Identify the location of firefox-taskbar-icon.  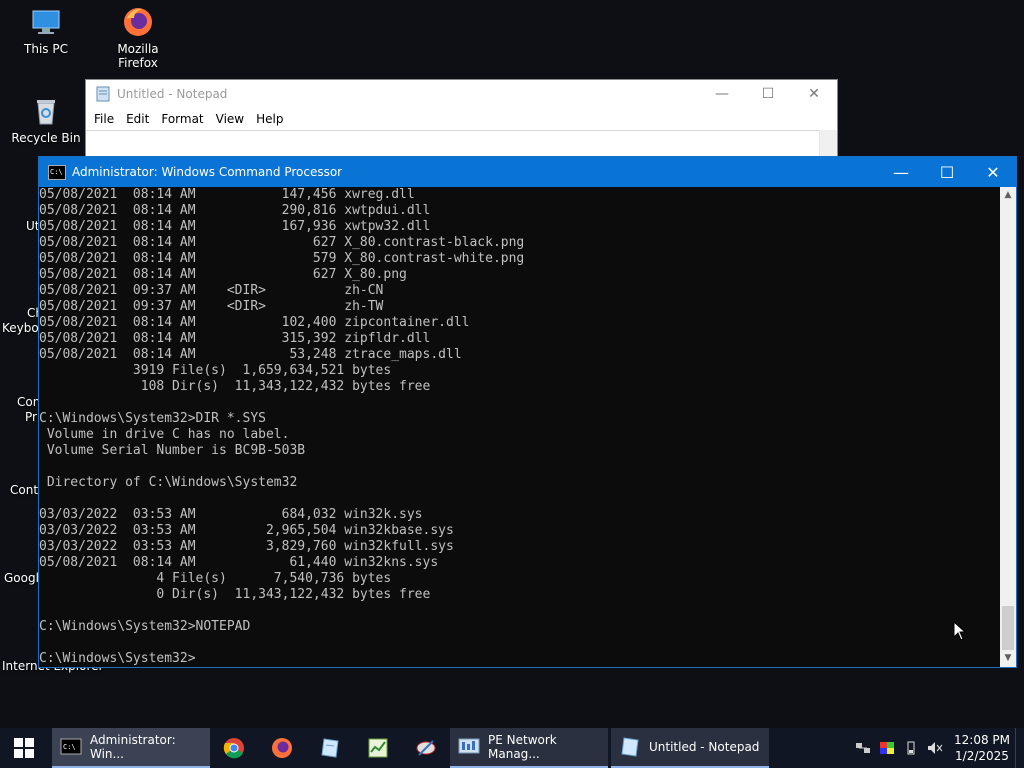
(282, 748).